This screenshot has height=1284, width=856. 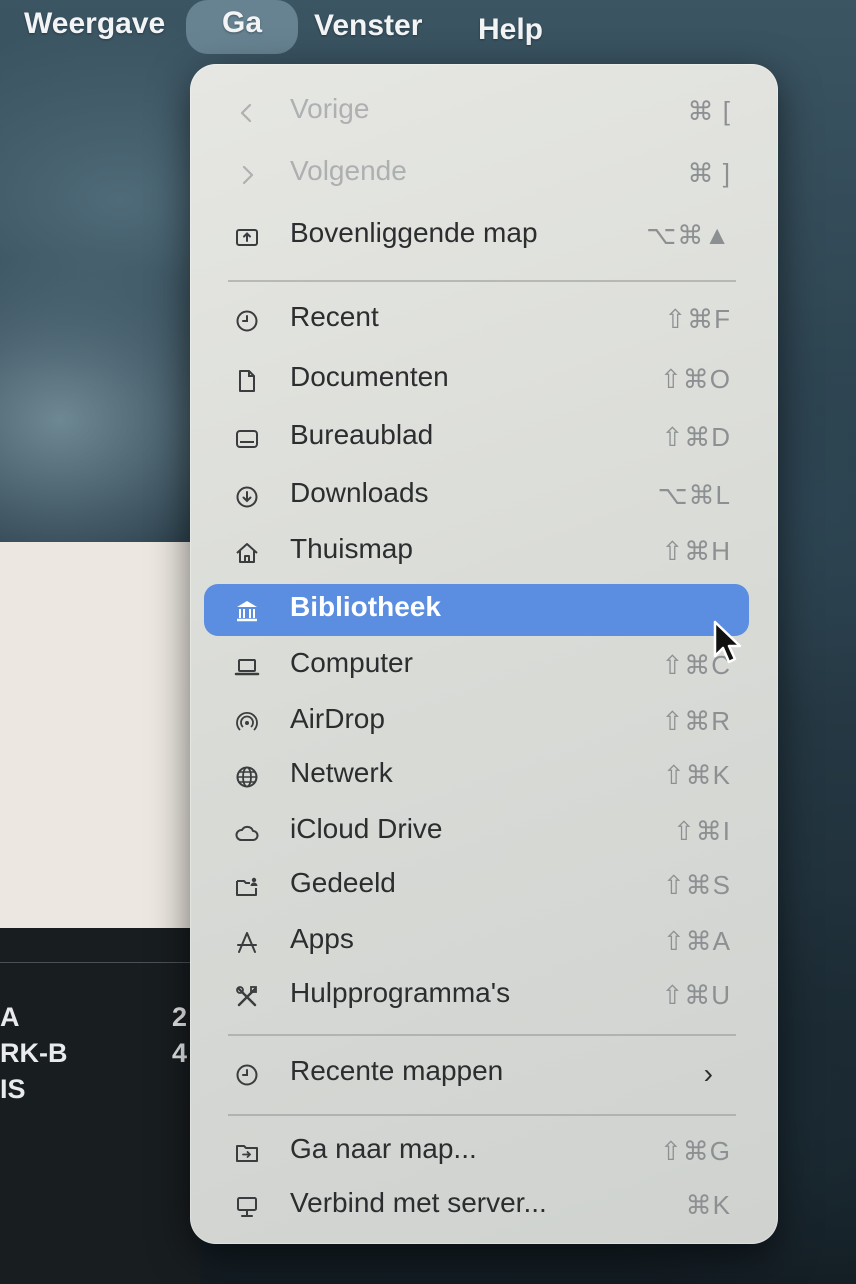 I want to click on menu-item-computer: Computer ⇧⌘C, so click(x=476, y=666).